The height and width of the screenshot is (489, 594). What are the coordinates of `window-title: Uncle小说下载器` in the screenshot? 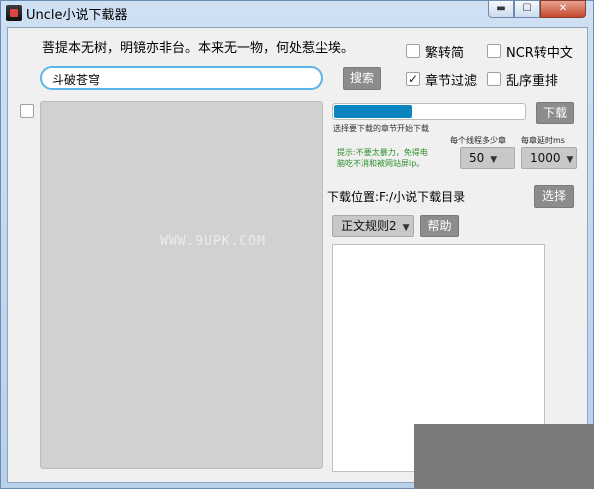 It's located at (77, 15).